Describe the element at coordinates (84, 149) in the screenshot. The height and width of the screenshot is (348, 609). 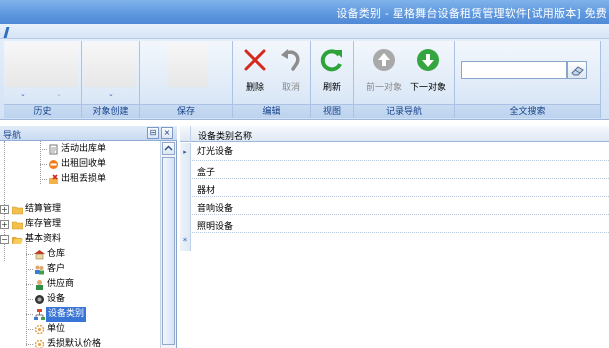
I see `tree-item-label: 活动出库单` at that location.